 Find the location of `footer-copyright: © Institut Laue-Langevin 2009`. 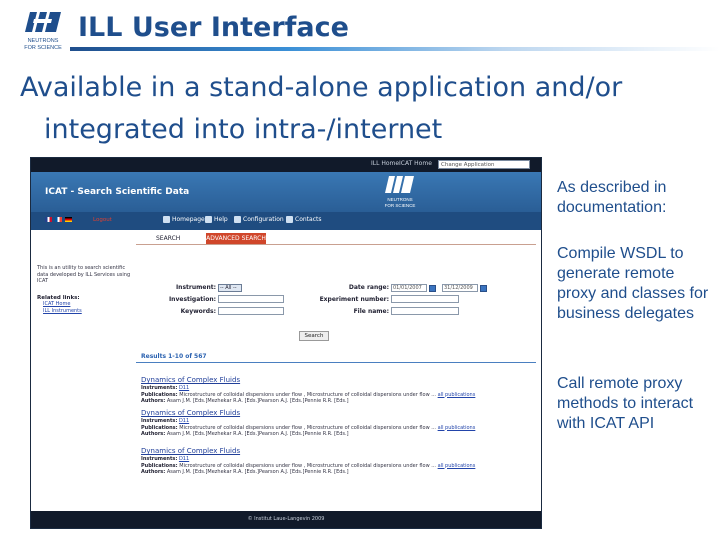

footer-copyright: © Institut Laue-Langevin 2009 is located at coordinates (286, 519).